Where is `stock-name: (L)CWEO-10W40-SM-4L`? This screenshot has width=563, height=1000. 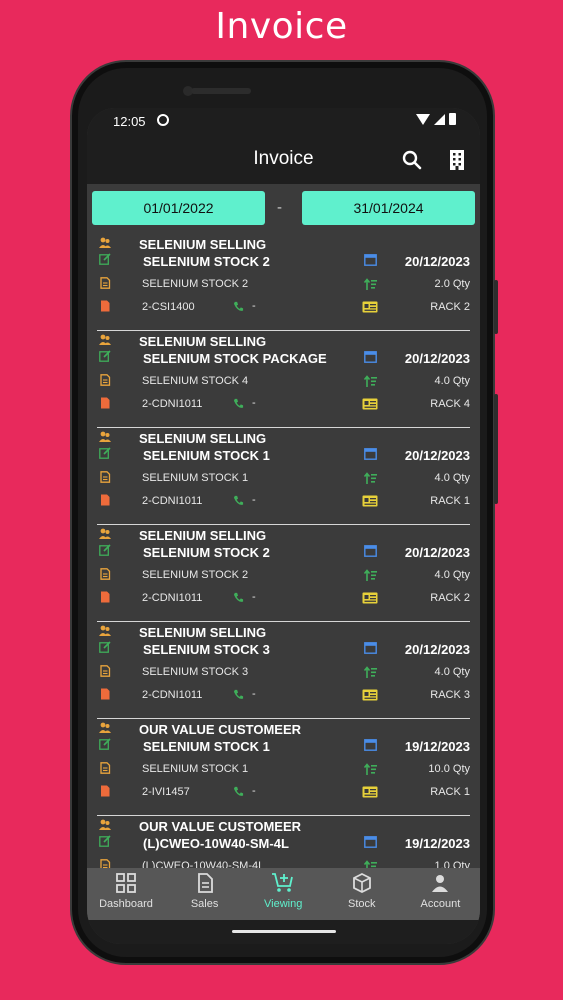
stock-name: (L)CWEO-10W40-SM-4L is located at coordinates (216, 843).